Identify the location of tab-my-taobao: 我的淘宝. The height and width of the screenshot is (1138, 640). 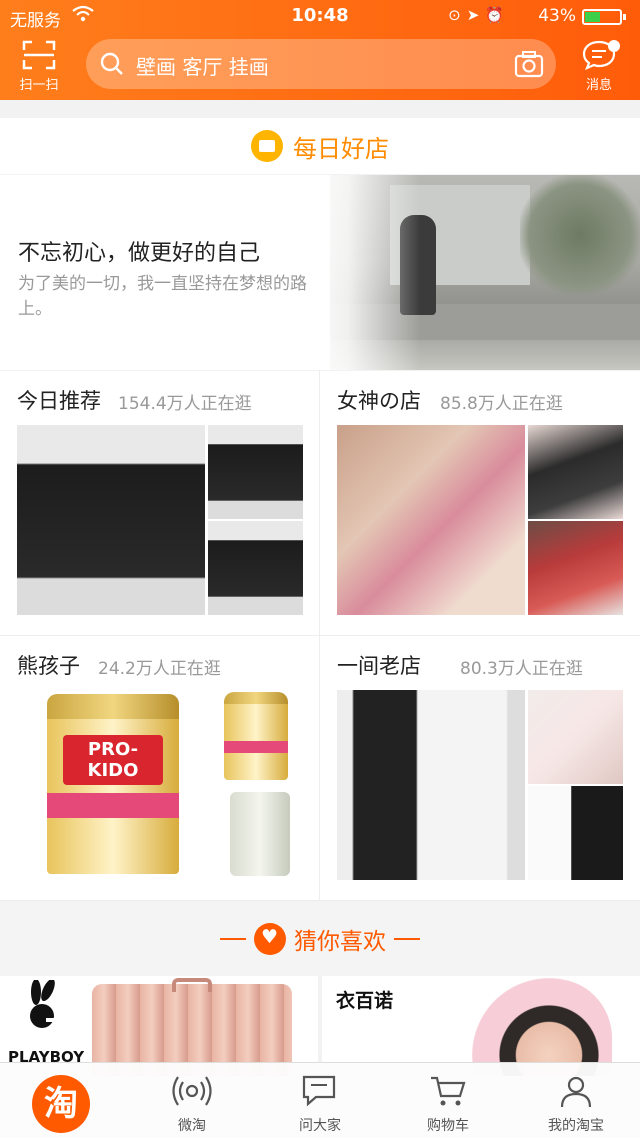
(576, 1100).